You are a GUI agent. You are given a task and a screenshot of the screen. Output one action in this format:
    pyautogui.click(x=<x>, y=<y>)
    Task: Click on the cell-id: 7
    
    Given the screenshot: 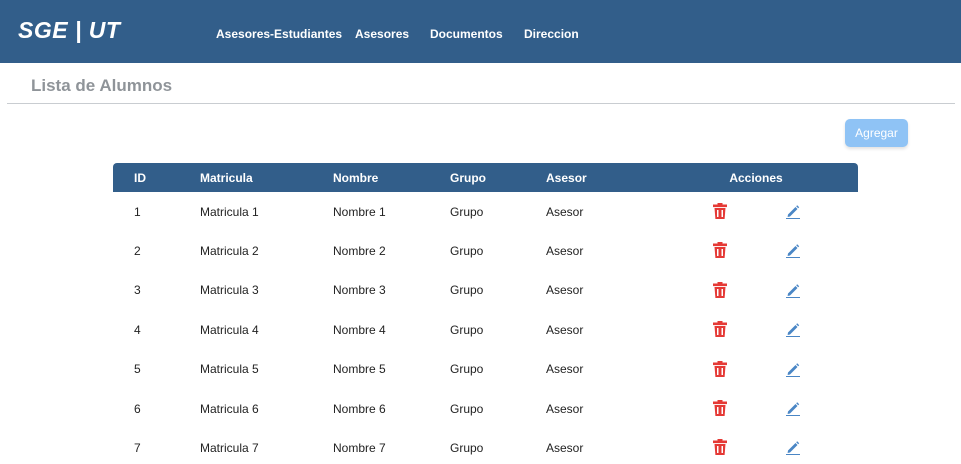 What is the action you would take?
    pyautogui.click(x=137, y=448)
    